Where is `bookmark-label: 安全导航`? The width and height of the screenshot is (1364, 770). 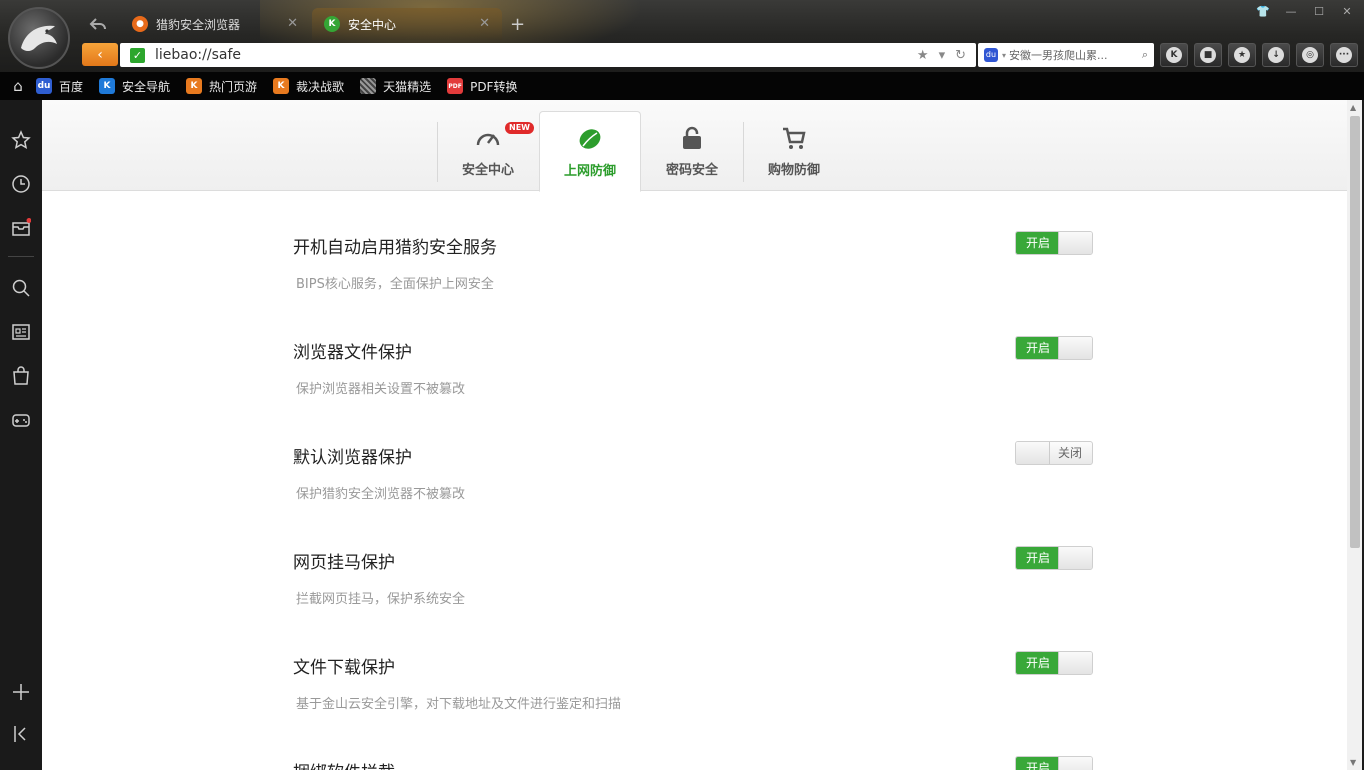 bookmark-label: 安全导航 is located at coordinates (146, 86).